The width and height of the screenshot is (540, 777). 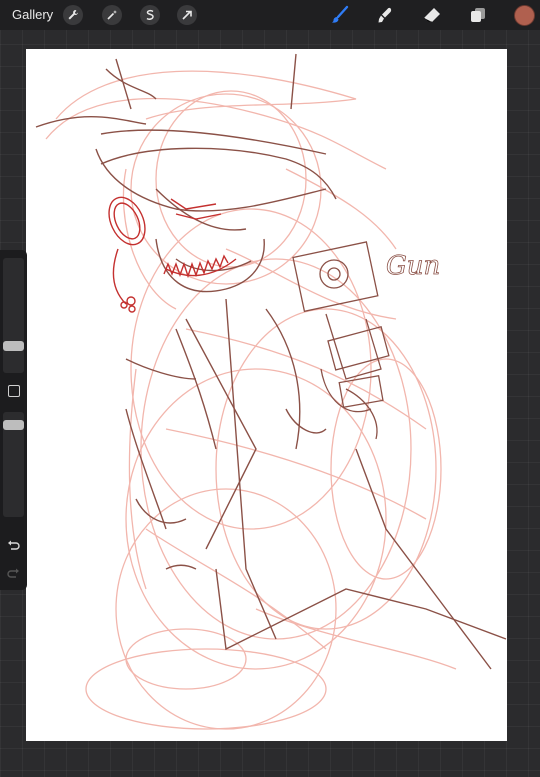 I want to click on eraser-icon, so click(x=432, y=15).